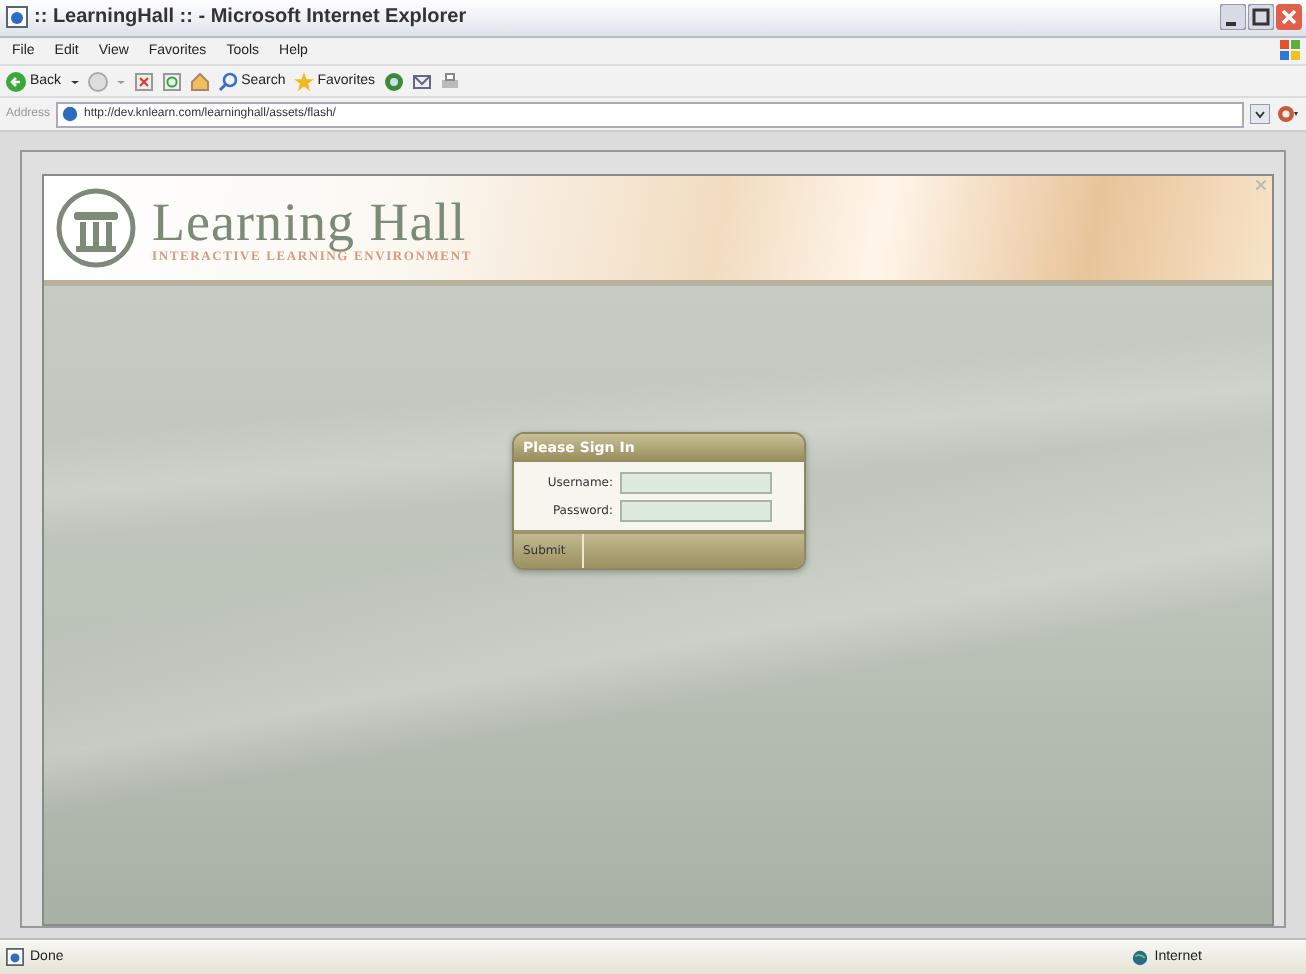 This screenshot has width=1306, height=974. What do you see at coordinates (16, 81) in the screenshot?
I see `back-arrow-icon` at bounding box center [16, 81].